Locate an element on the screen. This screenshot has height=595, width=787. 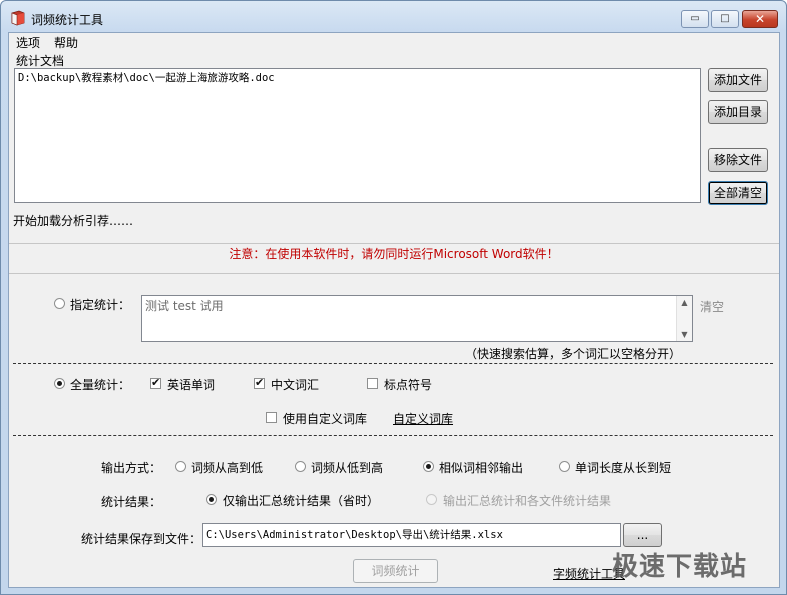
specified-words-text: 测试 test 试用 is located at coordinates (184, 306).